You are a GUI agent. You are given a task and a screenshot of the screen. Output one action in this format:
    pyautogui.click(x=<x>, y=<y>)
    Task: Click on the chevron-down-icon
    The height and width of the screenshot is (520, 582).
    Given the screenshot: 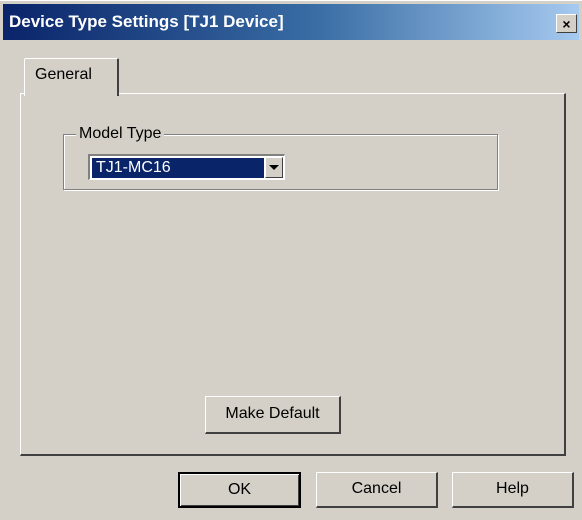 What is the action you would take?
    pyautogui.click(x=274, y=167)
    